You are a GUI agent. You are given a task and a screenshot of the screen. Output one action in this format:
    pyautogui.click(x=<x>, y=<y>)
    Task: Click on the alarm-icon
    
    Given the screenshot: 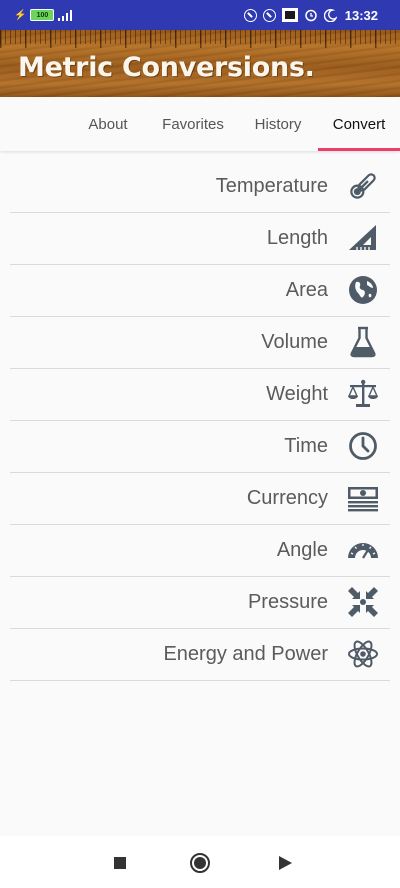 What is the action you would take?
    pyautogui.click(x=311, y=15)
    